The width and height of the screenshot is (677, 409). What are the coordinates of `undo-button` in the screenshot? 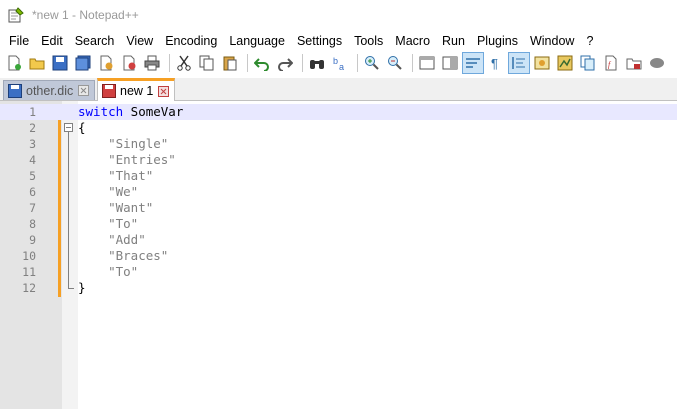 It's located at (262, 63).